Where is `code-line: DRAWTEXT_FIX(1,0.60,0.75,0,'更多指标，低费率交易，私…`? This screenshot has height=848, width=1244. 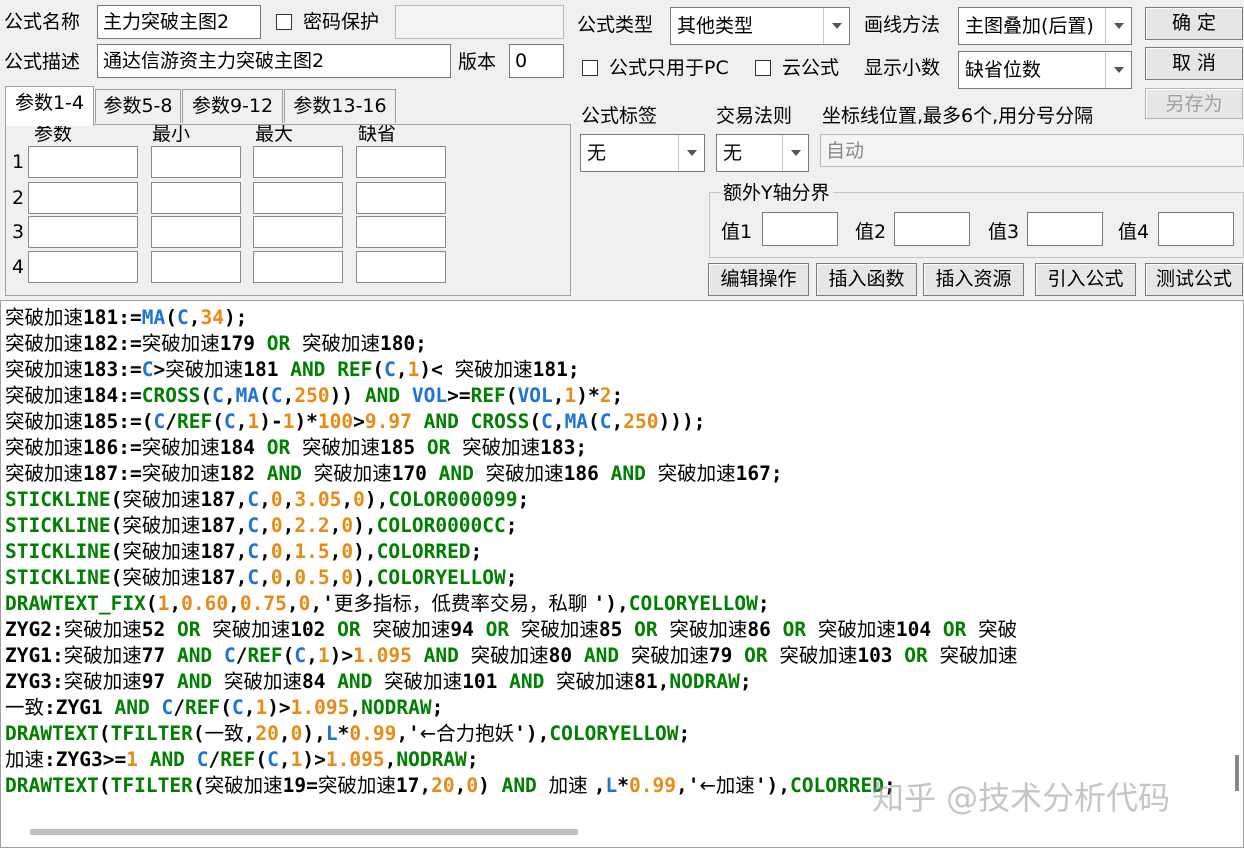
code-line: DRAWTEXT_FIX(1,0.60,0.75,0,'更多指标，低费率交易，私… is located at coordinates (511, 604).